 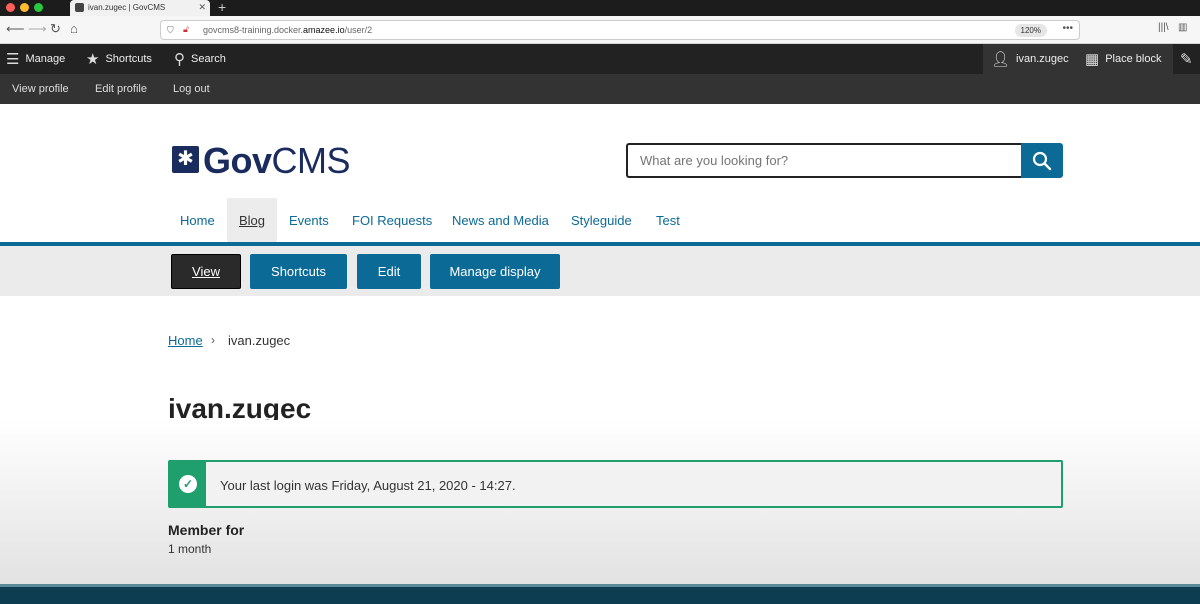 I want to click on site-footer, so click(x=600, y=594).